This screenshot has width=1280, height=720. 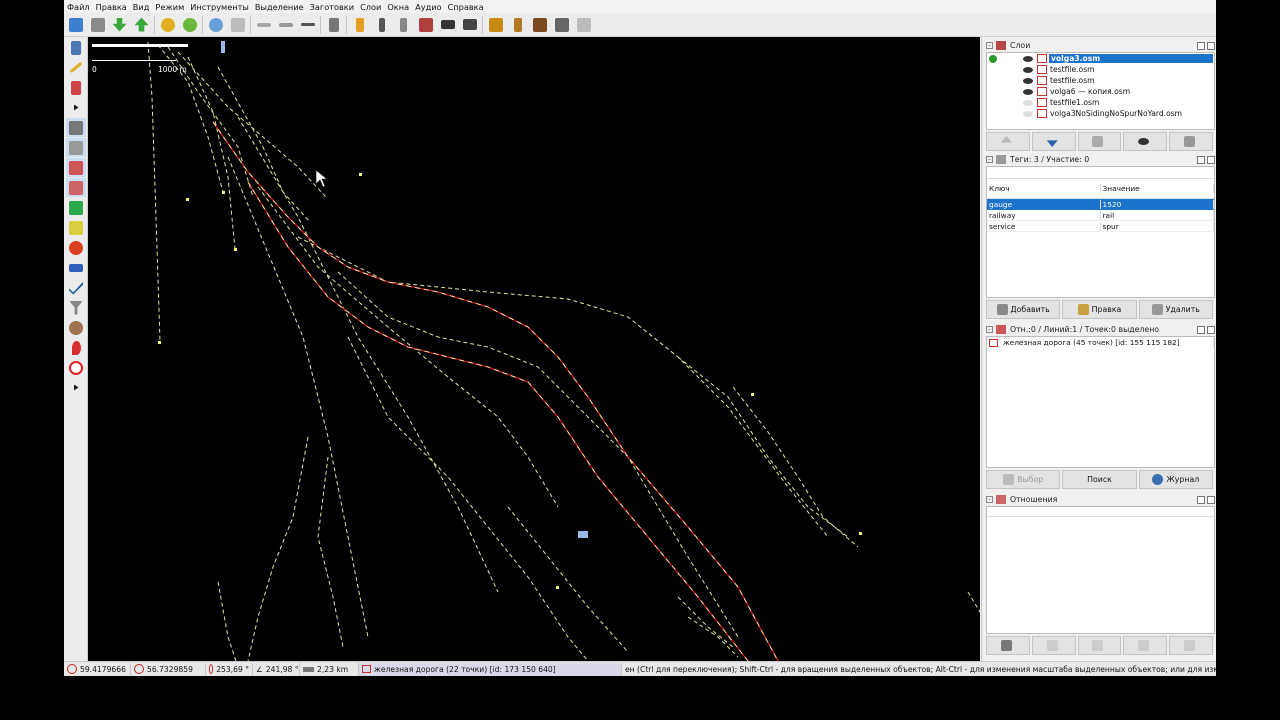 I want to click on move-up-button, so click(x=1008, y=141).